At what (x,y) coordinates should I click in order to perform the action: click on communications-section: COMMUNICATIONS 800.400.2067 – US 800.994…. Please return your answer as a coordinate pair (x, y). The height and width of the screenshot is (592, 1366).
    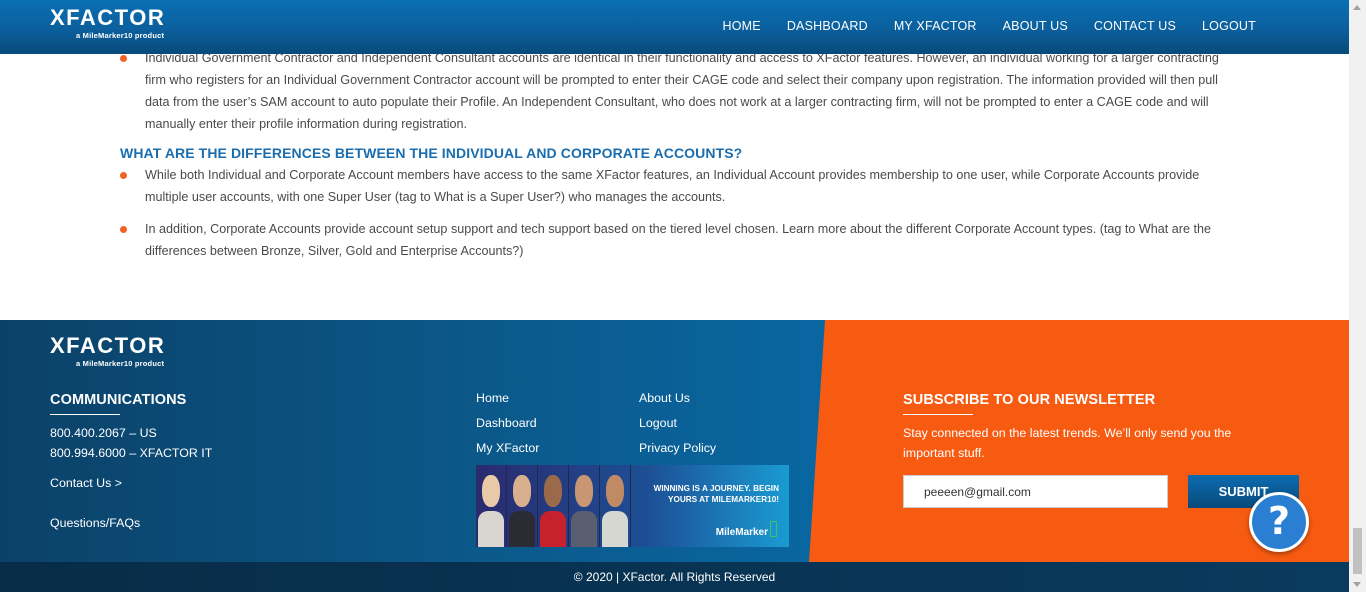
    Looking at the image, I should click on (131, 462).